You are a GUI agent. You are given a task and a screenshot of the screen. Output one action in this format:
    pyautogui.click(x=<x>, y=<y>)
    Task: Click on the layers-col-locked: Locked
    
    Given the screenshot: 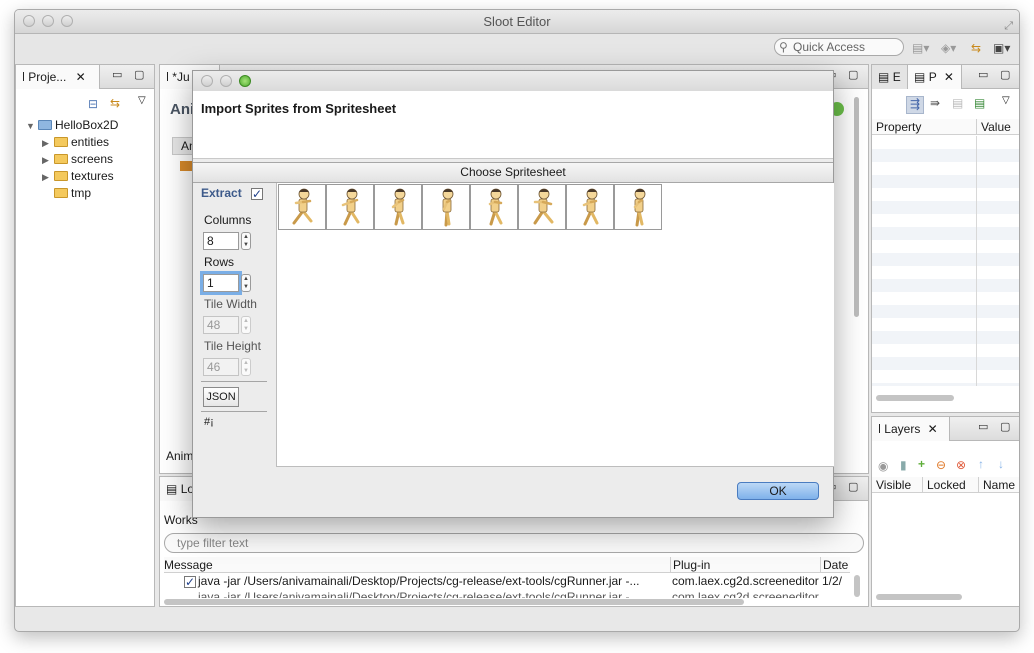 What is the action you would take?
    pyautogui.click(x=950, y=485)
    